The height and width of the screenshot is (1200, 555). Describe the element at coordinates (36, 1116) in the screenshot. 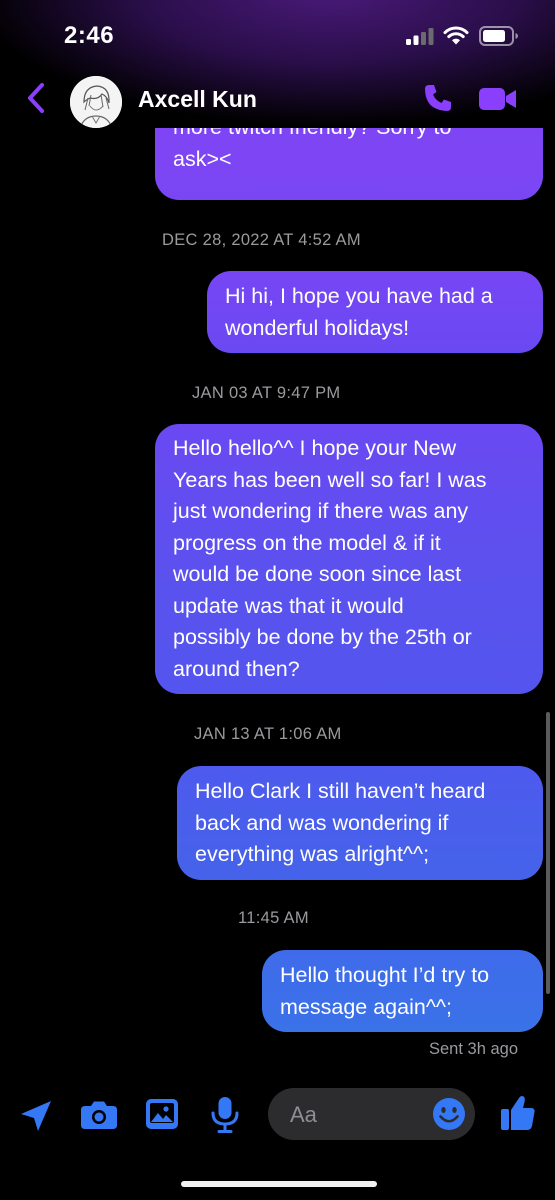

I see `location-arrow-icon` at that location.